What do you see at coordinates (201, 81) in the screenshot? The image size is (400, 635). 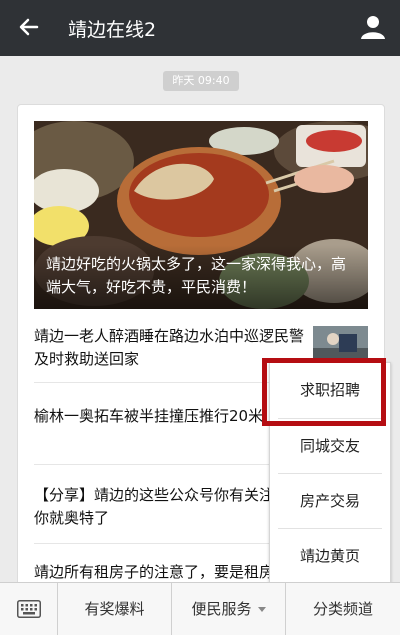 I see `timestamp: 昨天 09:40` at bounding box center [201, 81].